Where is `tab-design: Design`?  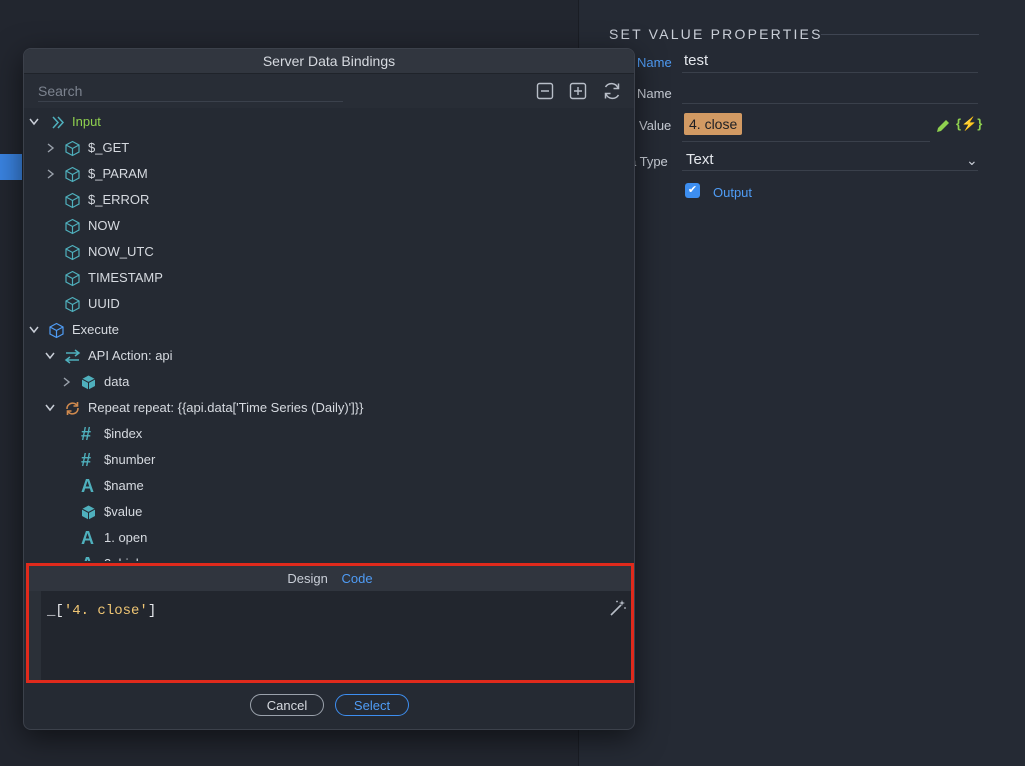 tab-design: Design is located at coordinates (307, 578).